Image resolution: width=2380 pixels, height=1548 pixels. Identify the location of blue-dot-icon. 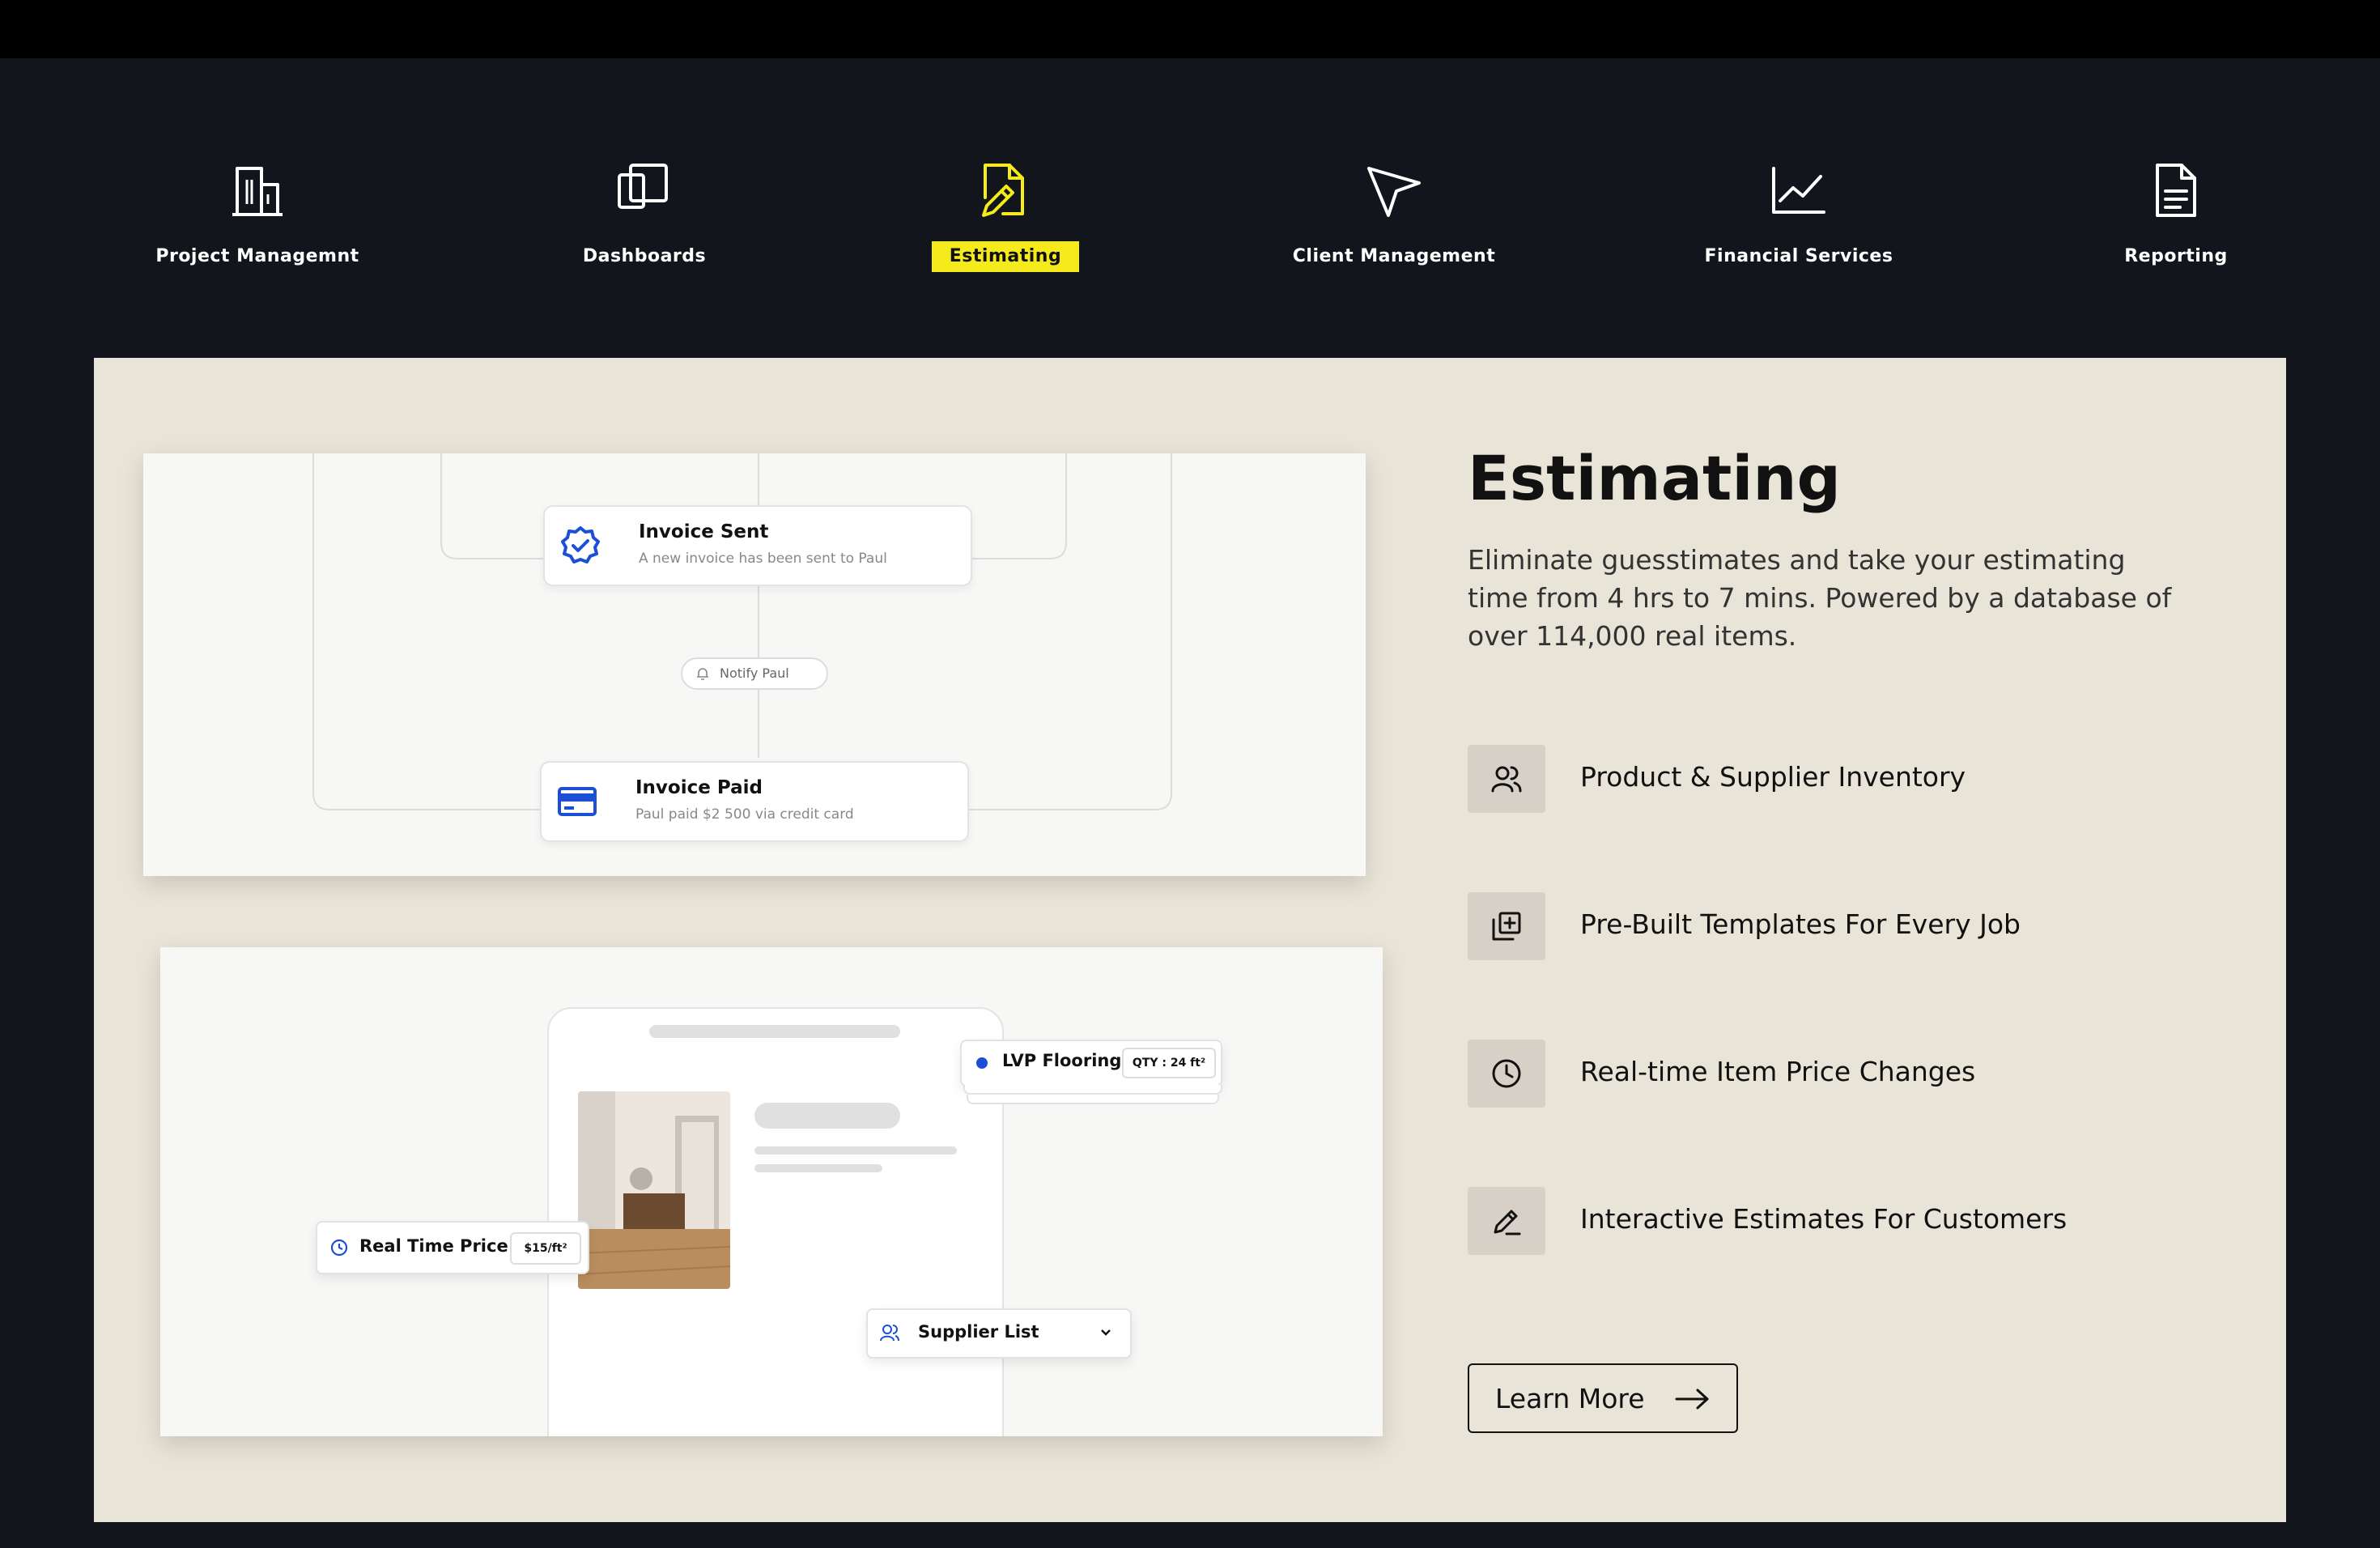
(982, 1063).